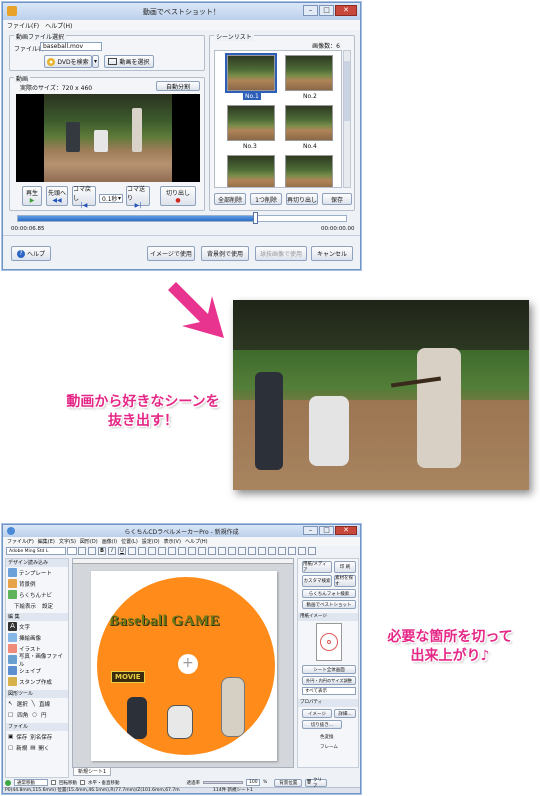  I want to click on sheet-fullscreen-button: シート全体画面, so click(329, 669).